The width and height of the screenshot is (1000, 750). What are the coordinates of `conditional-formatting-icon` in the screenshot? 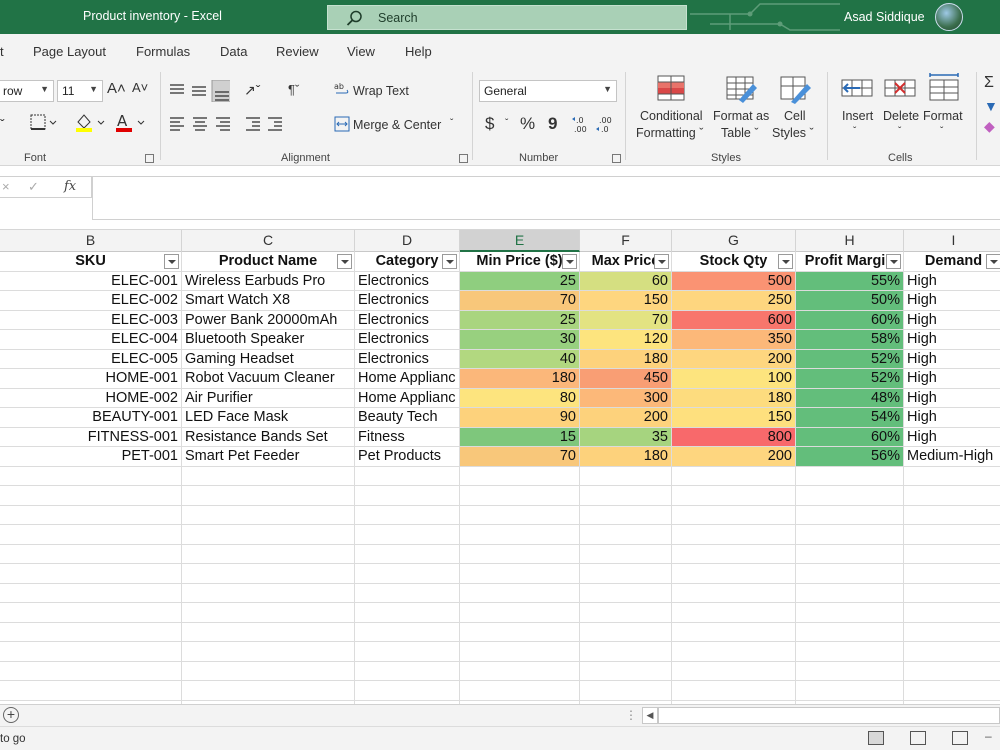 It's located at (672, 89).